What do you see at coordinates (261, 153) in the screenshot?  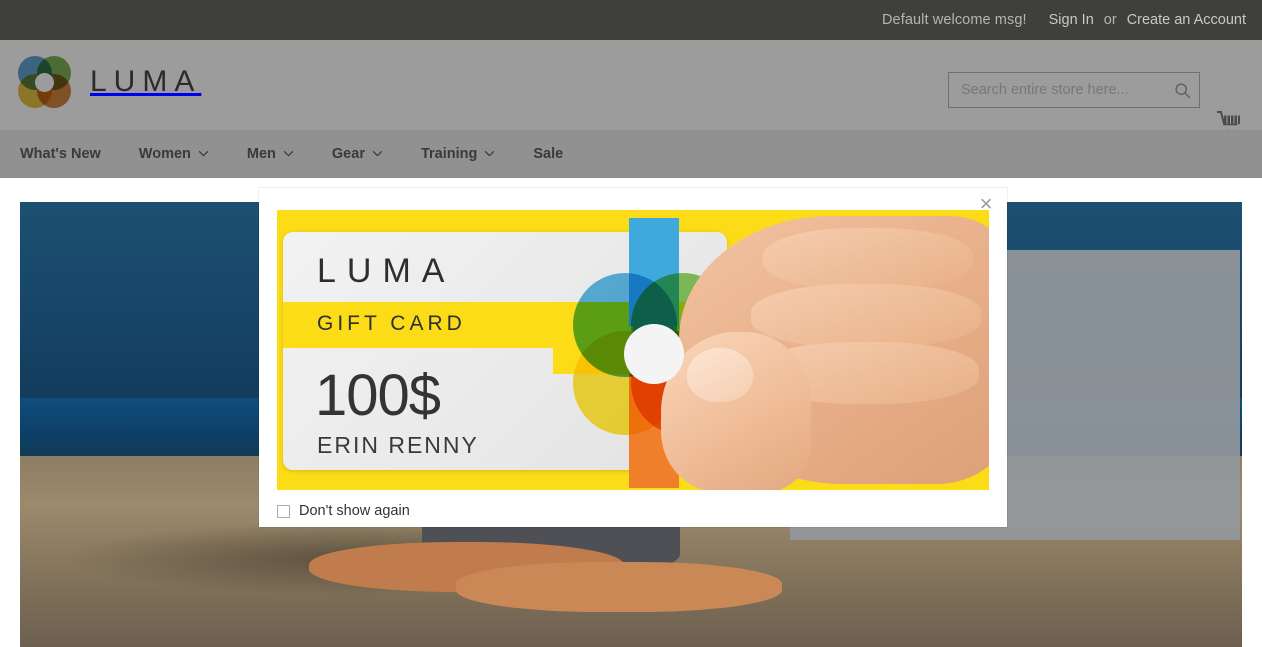 I see `nav-label: Men` at bounding box center [261, 153].